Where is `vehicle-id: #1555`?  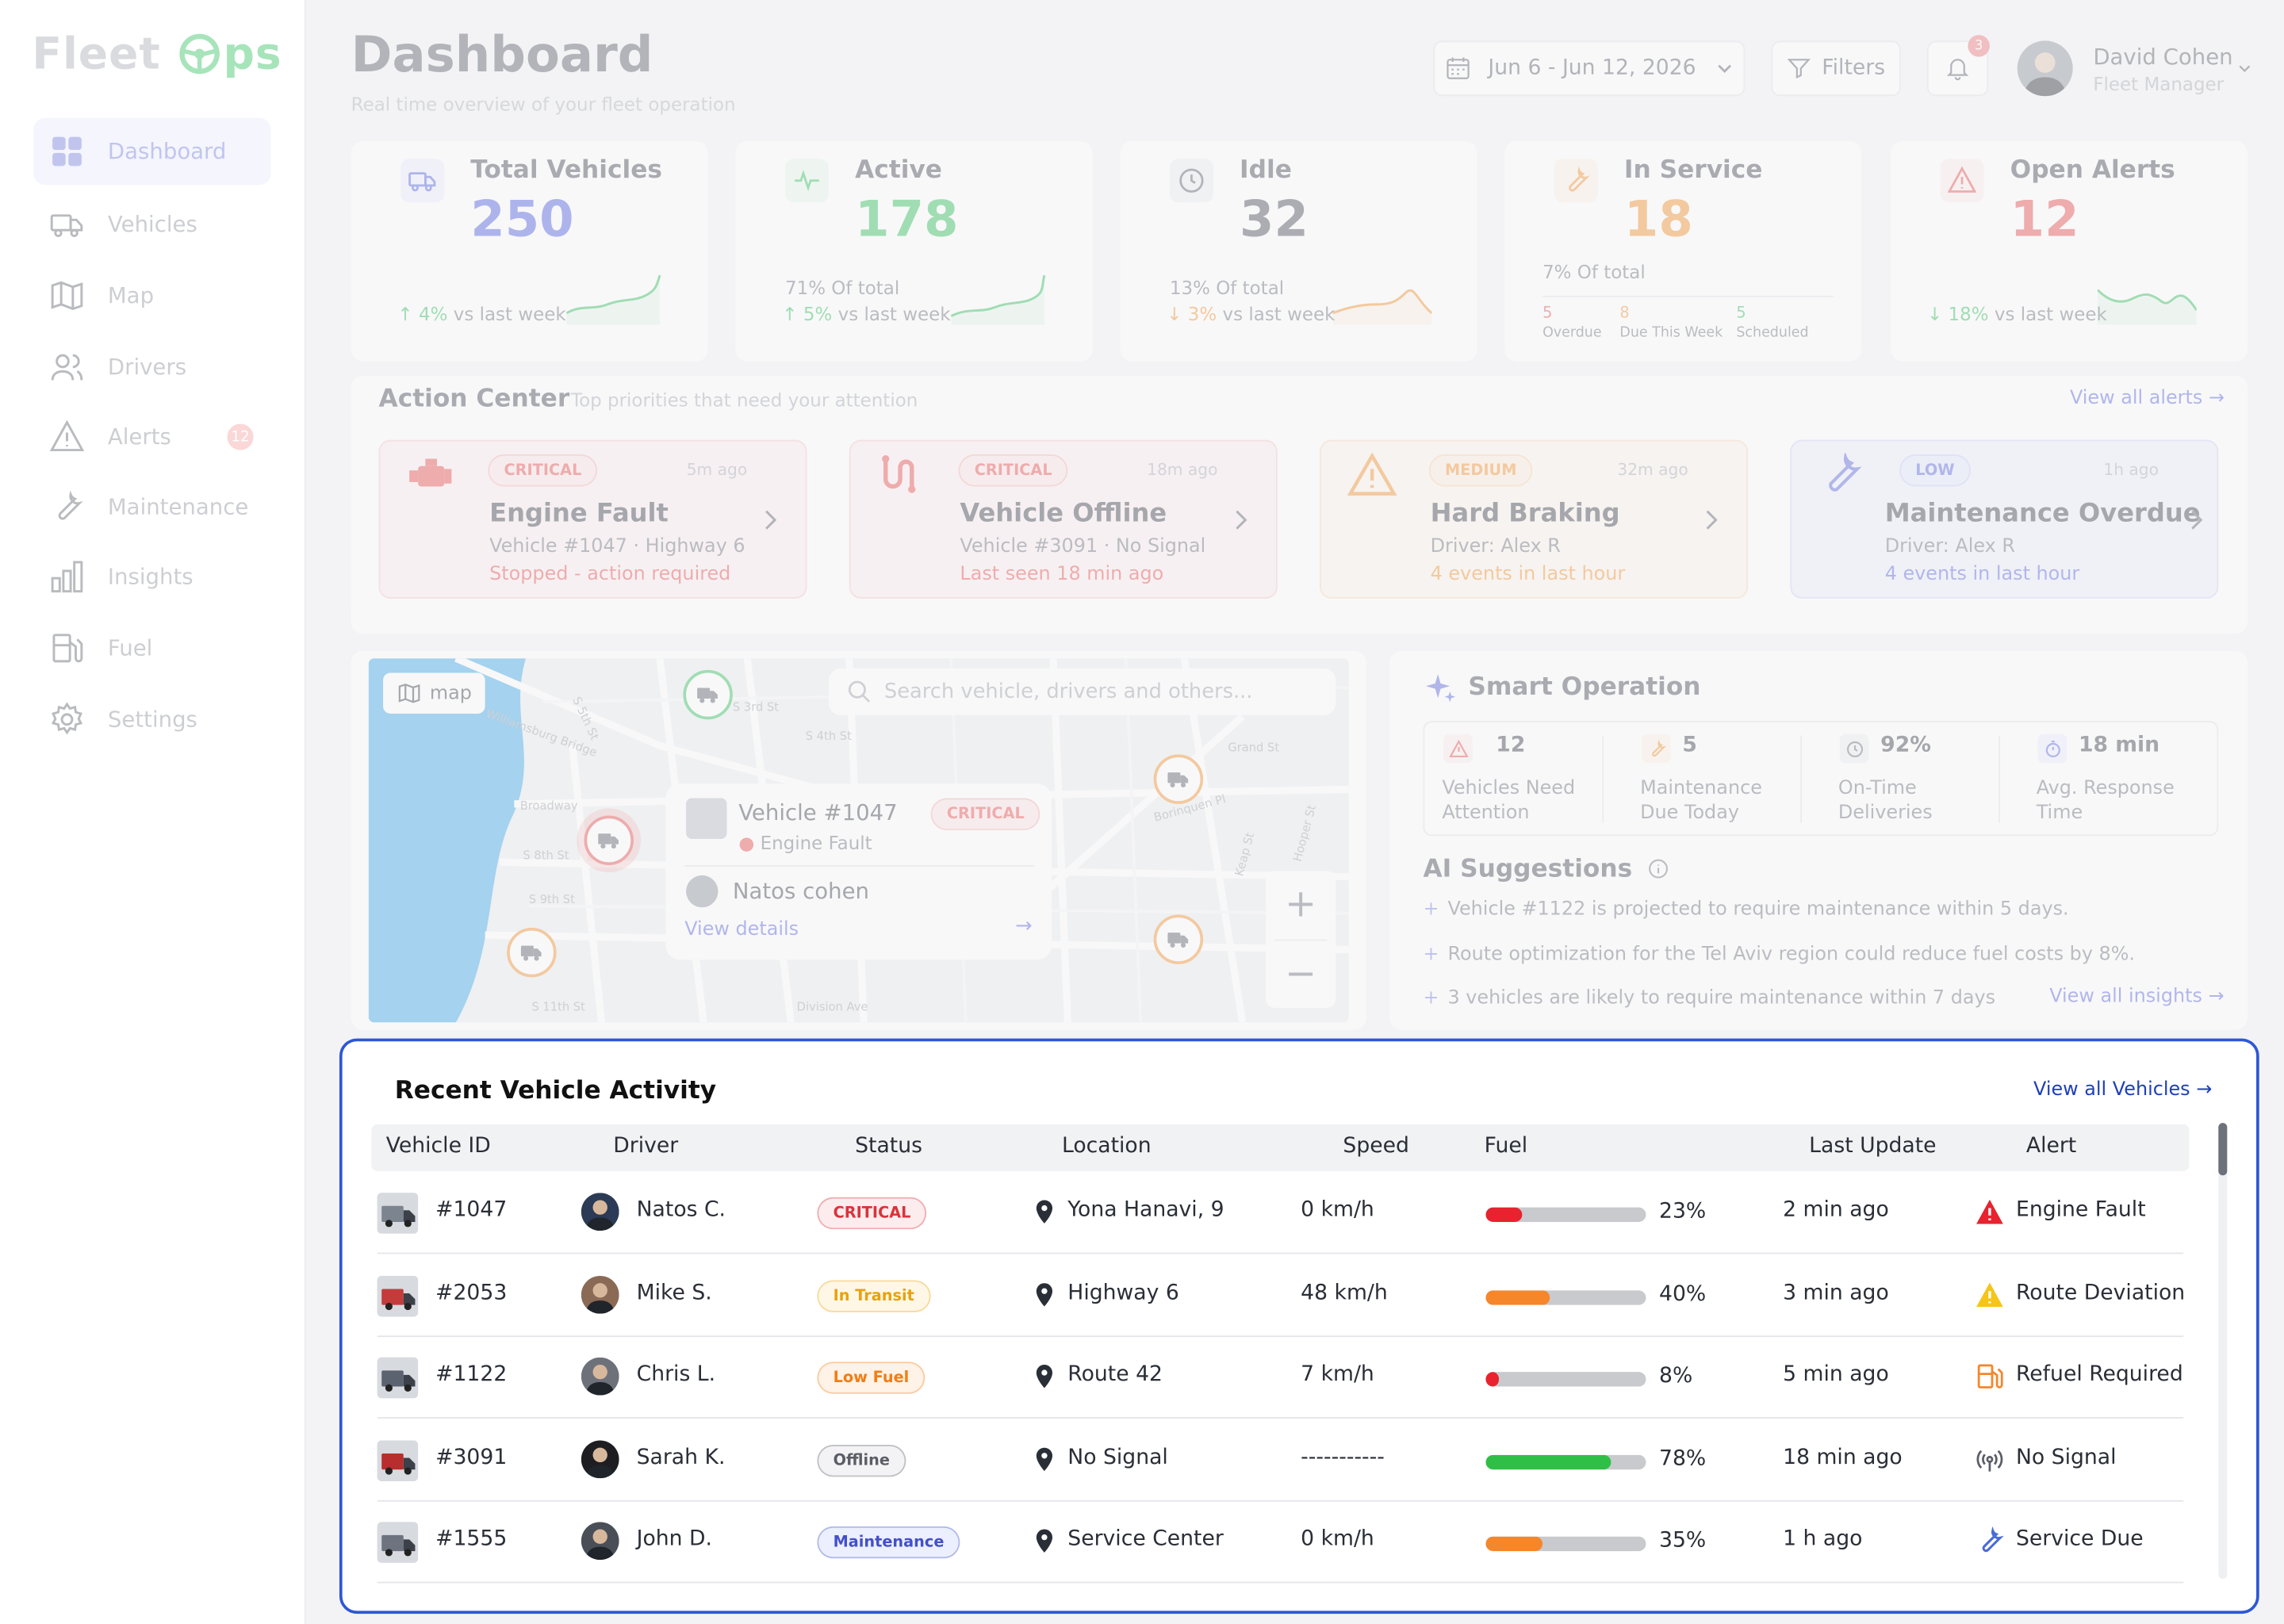 vehicle-id: #1555 is located at coordinates (471, 1539).